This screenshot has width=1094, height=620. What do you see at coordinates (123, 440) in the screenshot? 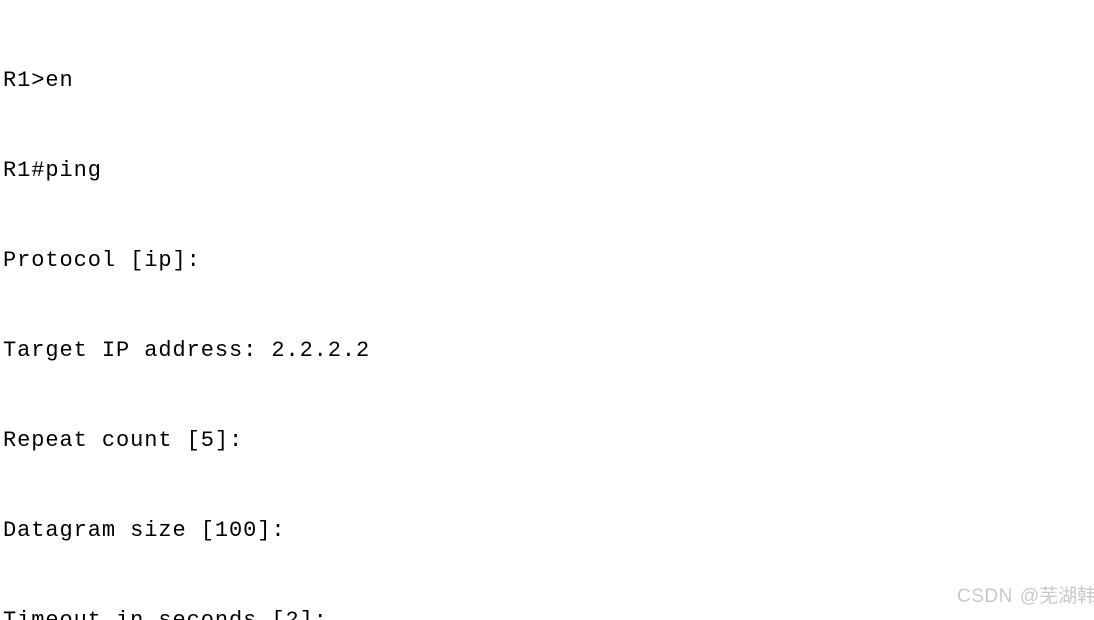
I see `terminal-line: Repeat count [5]:` at bounding box center [123, 440].